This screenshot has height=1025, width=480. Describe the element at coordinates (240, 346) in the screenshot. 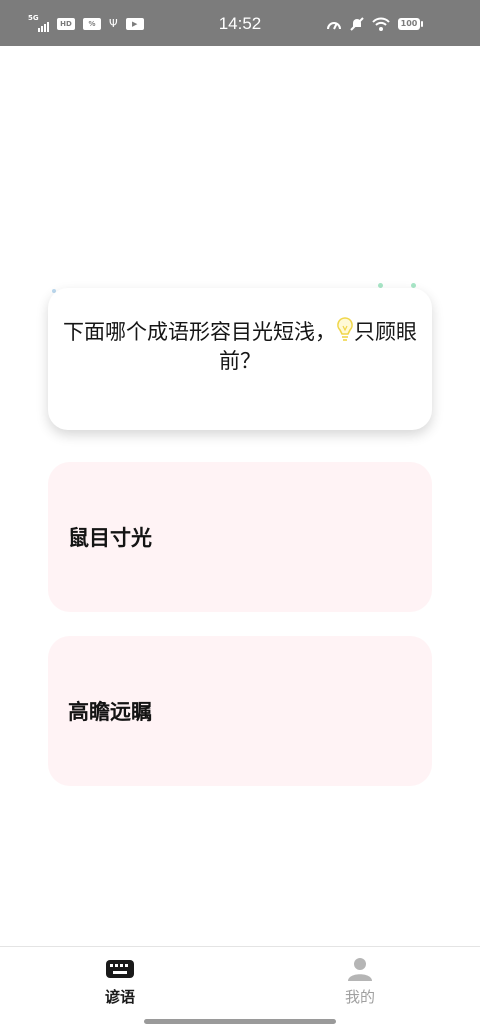

I see `question-text: 下面哪个成语形容目光短浅， 只顾眼前？` at that location.